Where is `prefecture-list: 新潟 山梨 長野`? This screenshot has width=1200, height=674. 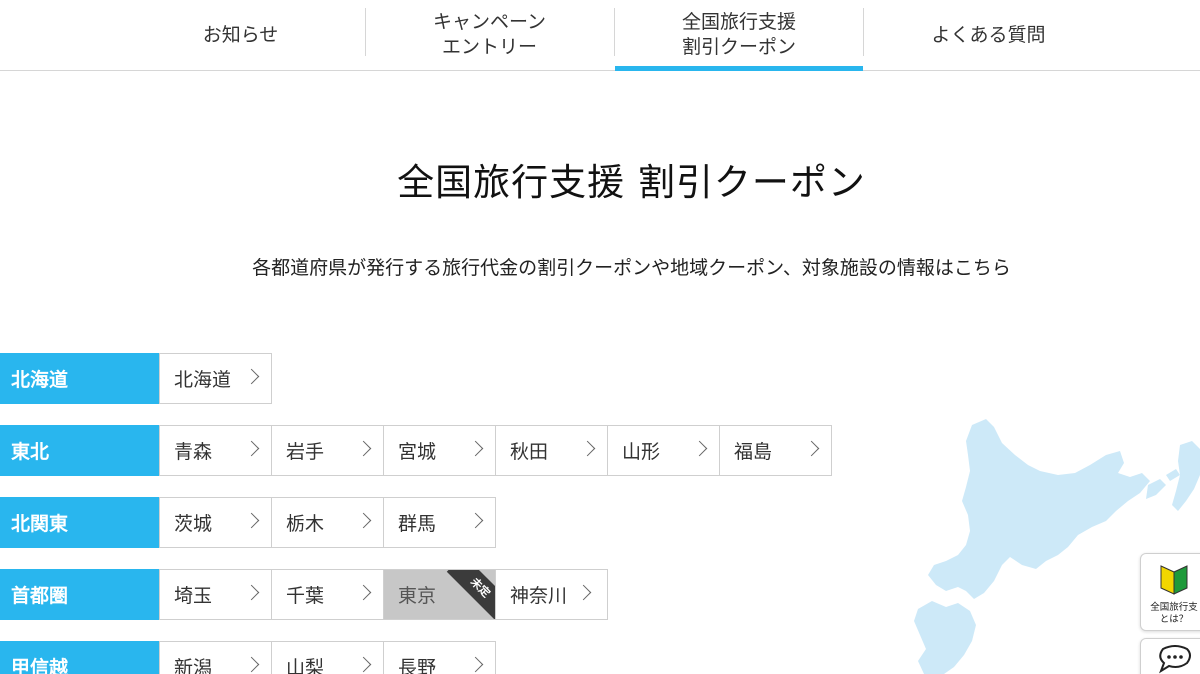 prefecture-list: 新潟 山梨 長野 is located at coordinates (327, 657).